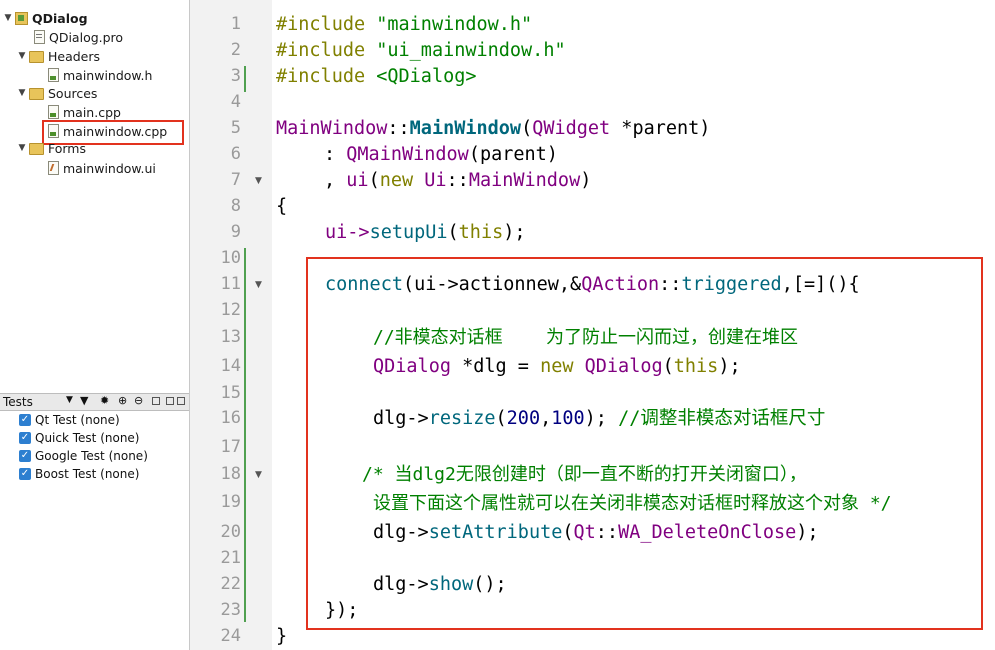 This screenshot has height=650, width=995. What do you see at coordinates (408, 232) in the screenshot?
I see `code-token: setupUi` at bounding box center [408, 232].